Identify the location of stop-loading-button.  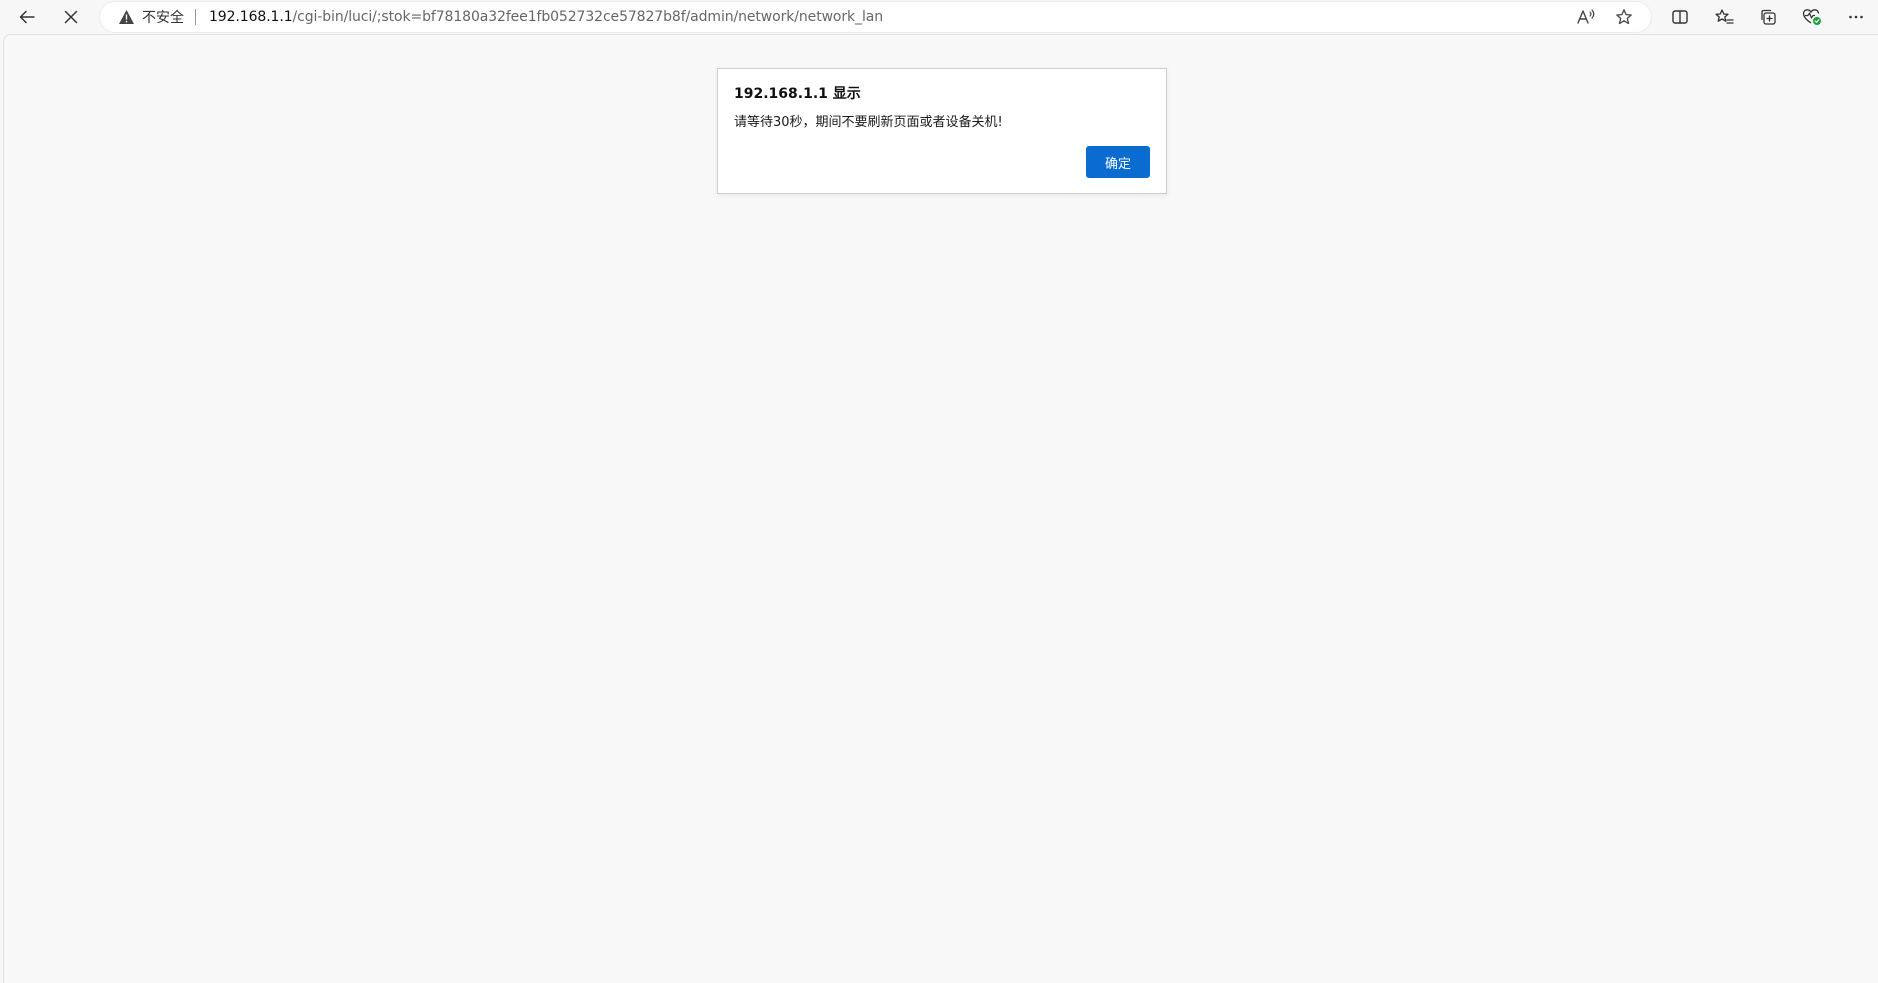
(71, 17).